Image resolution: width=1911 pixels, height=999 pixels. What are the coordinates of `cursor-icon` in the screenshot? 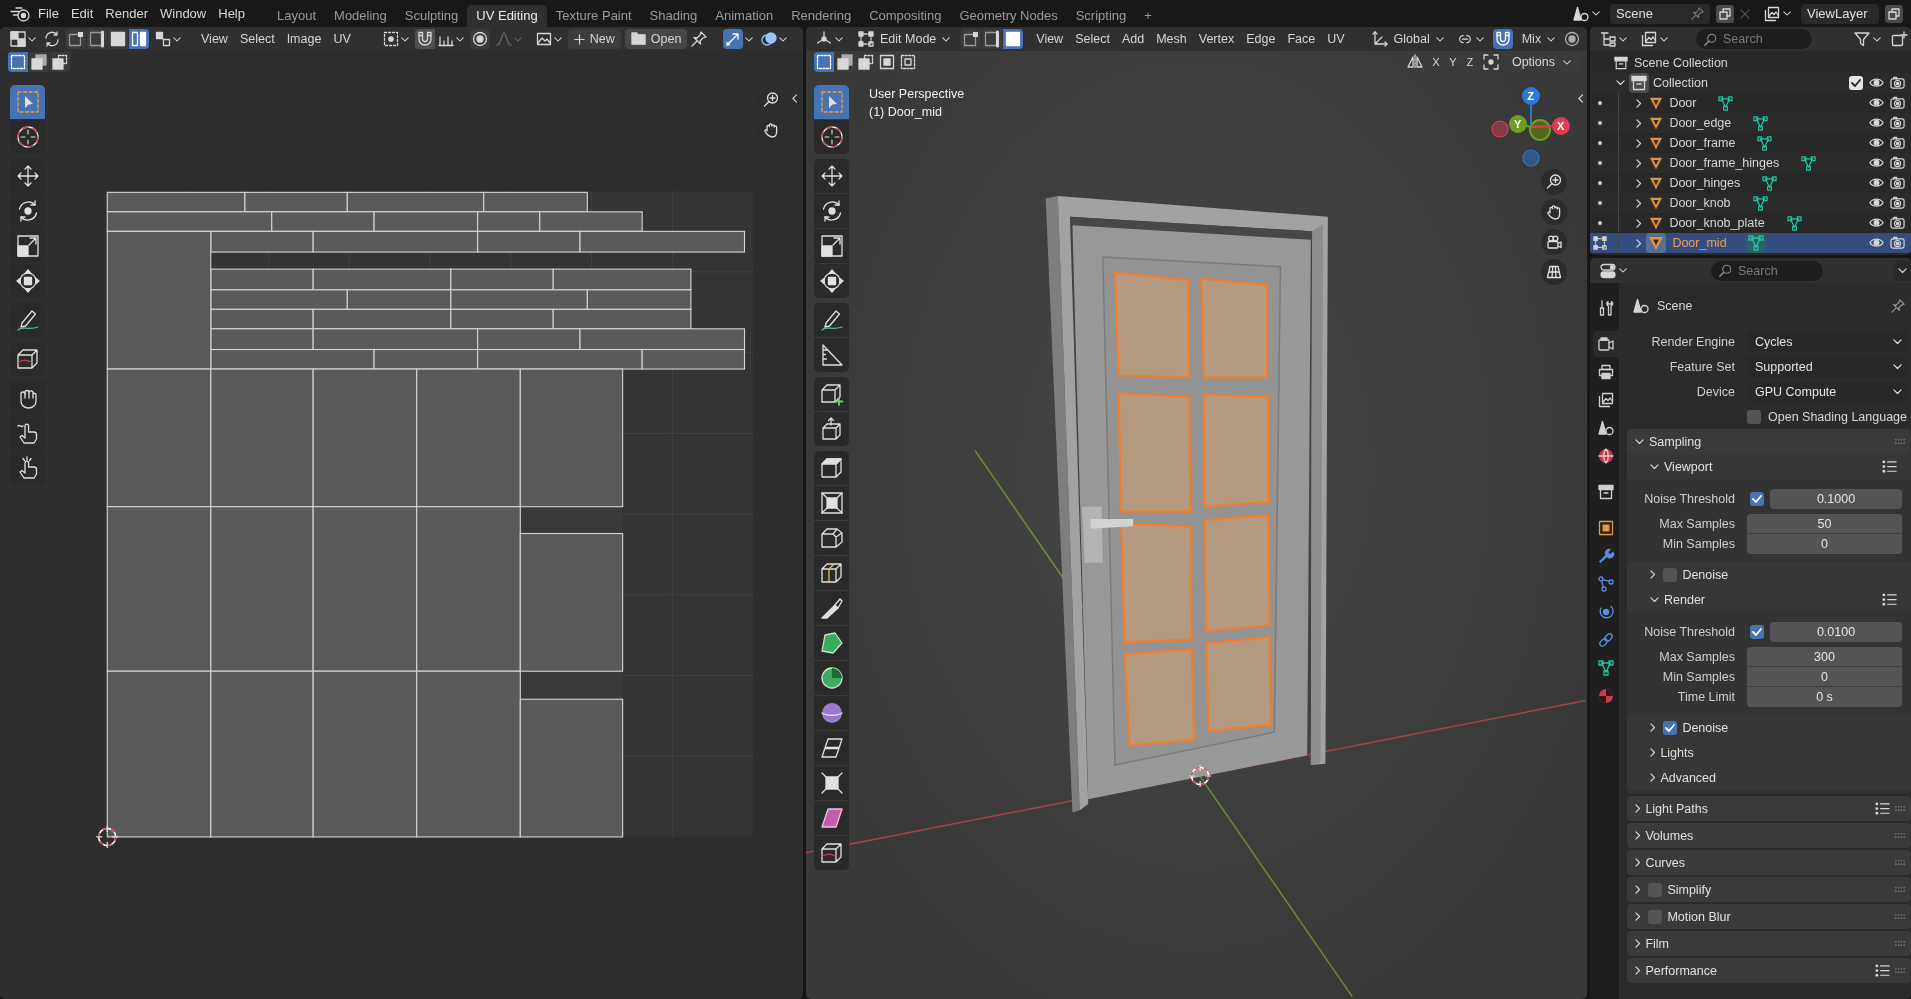 It's located at (1200, 776).